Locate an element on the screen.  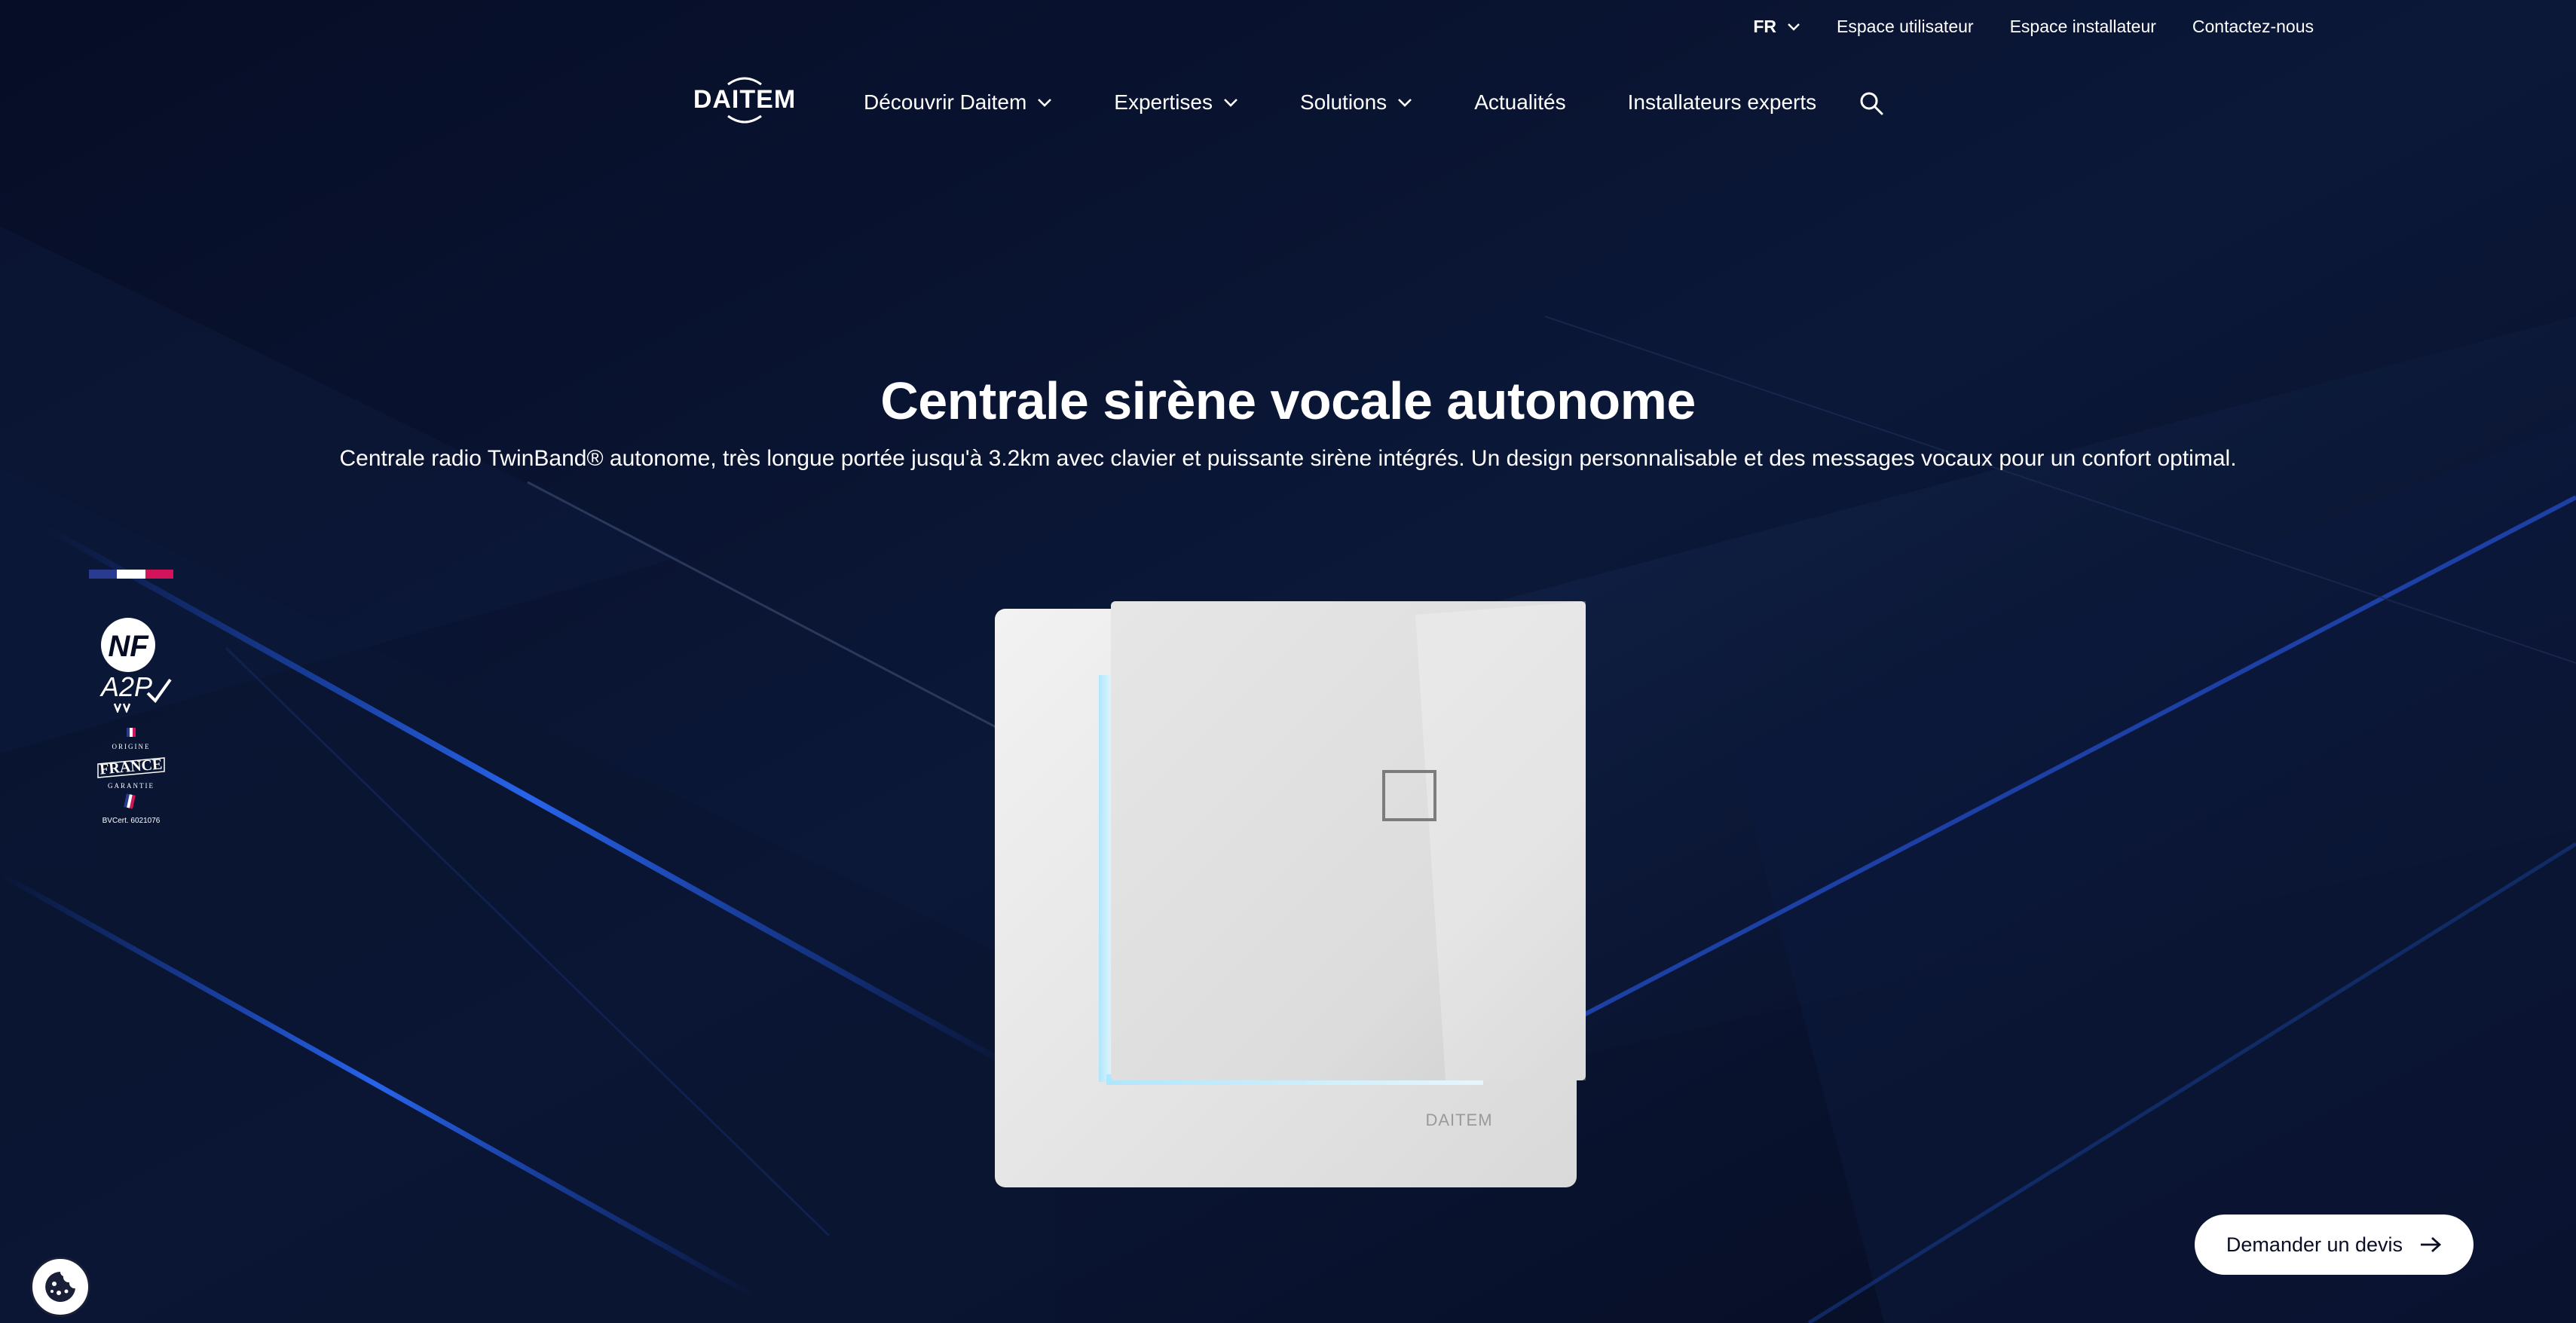
nav-item-label: Expertises is located at coordinates (1163, 102).